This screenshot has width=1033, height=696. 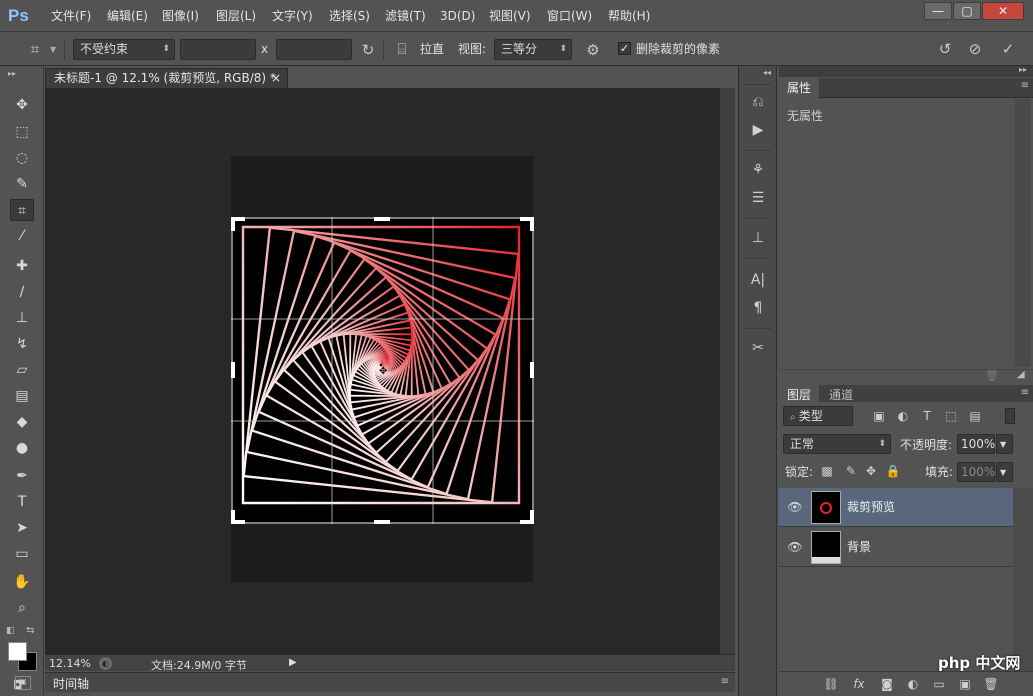 I want to click on fill-dropdown-icon: ▼, so click(x=1004, y=472).